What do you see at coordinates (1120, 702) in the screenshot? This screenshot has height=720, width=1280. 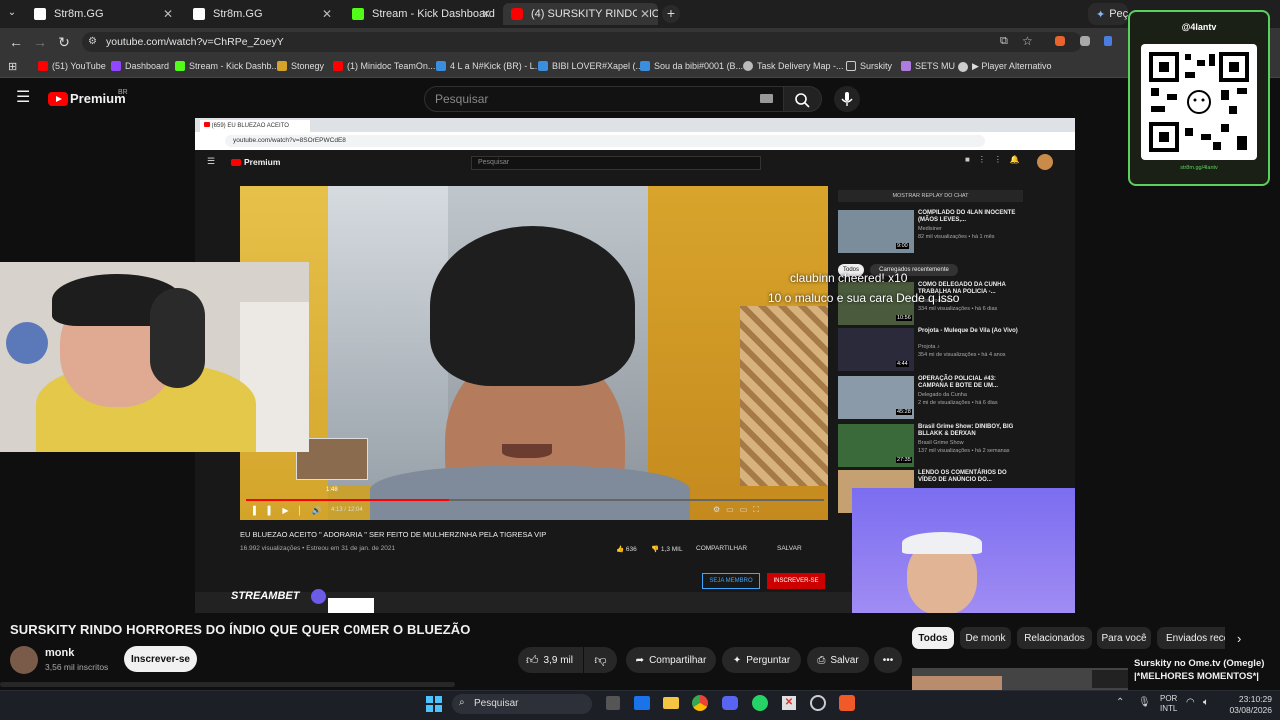 I see `tray-chevron-icon: ⌃` at bounding box center [1120, 702].